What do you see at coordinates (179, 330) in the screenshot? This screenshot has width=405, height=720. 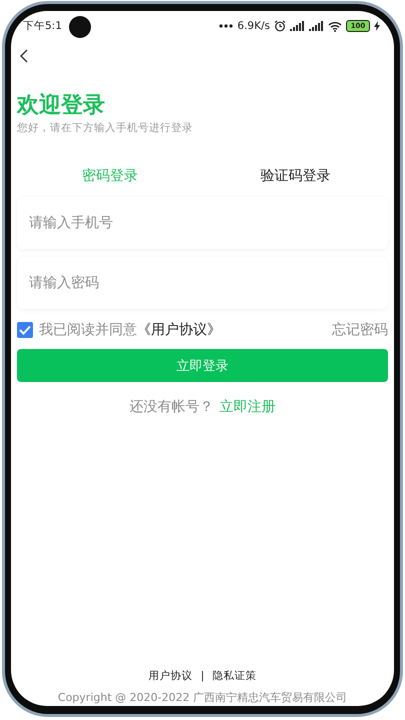 I see `user-agreement-link: 《用户协议》` at bounding box center [179, 330].